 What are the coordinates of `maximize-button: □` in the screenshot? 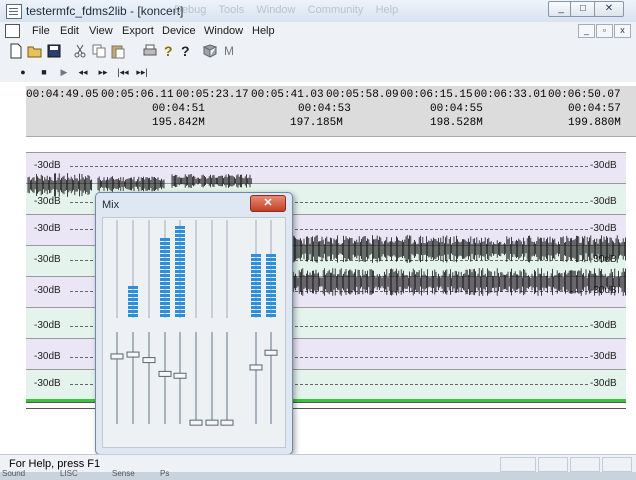 It's located at (583, 9).